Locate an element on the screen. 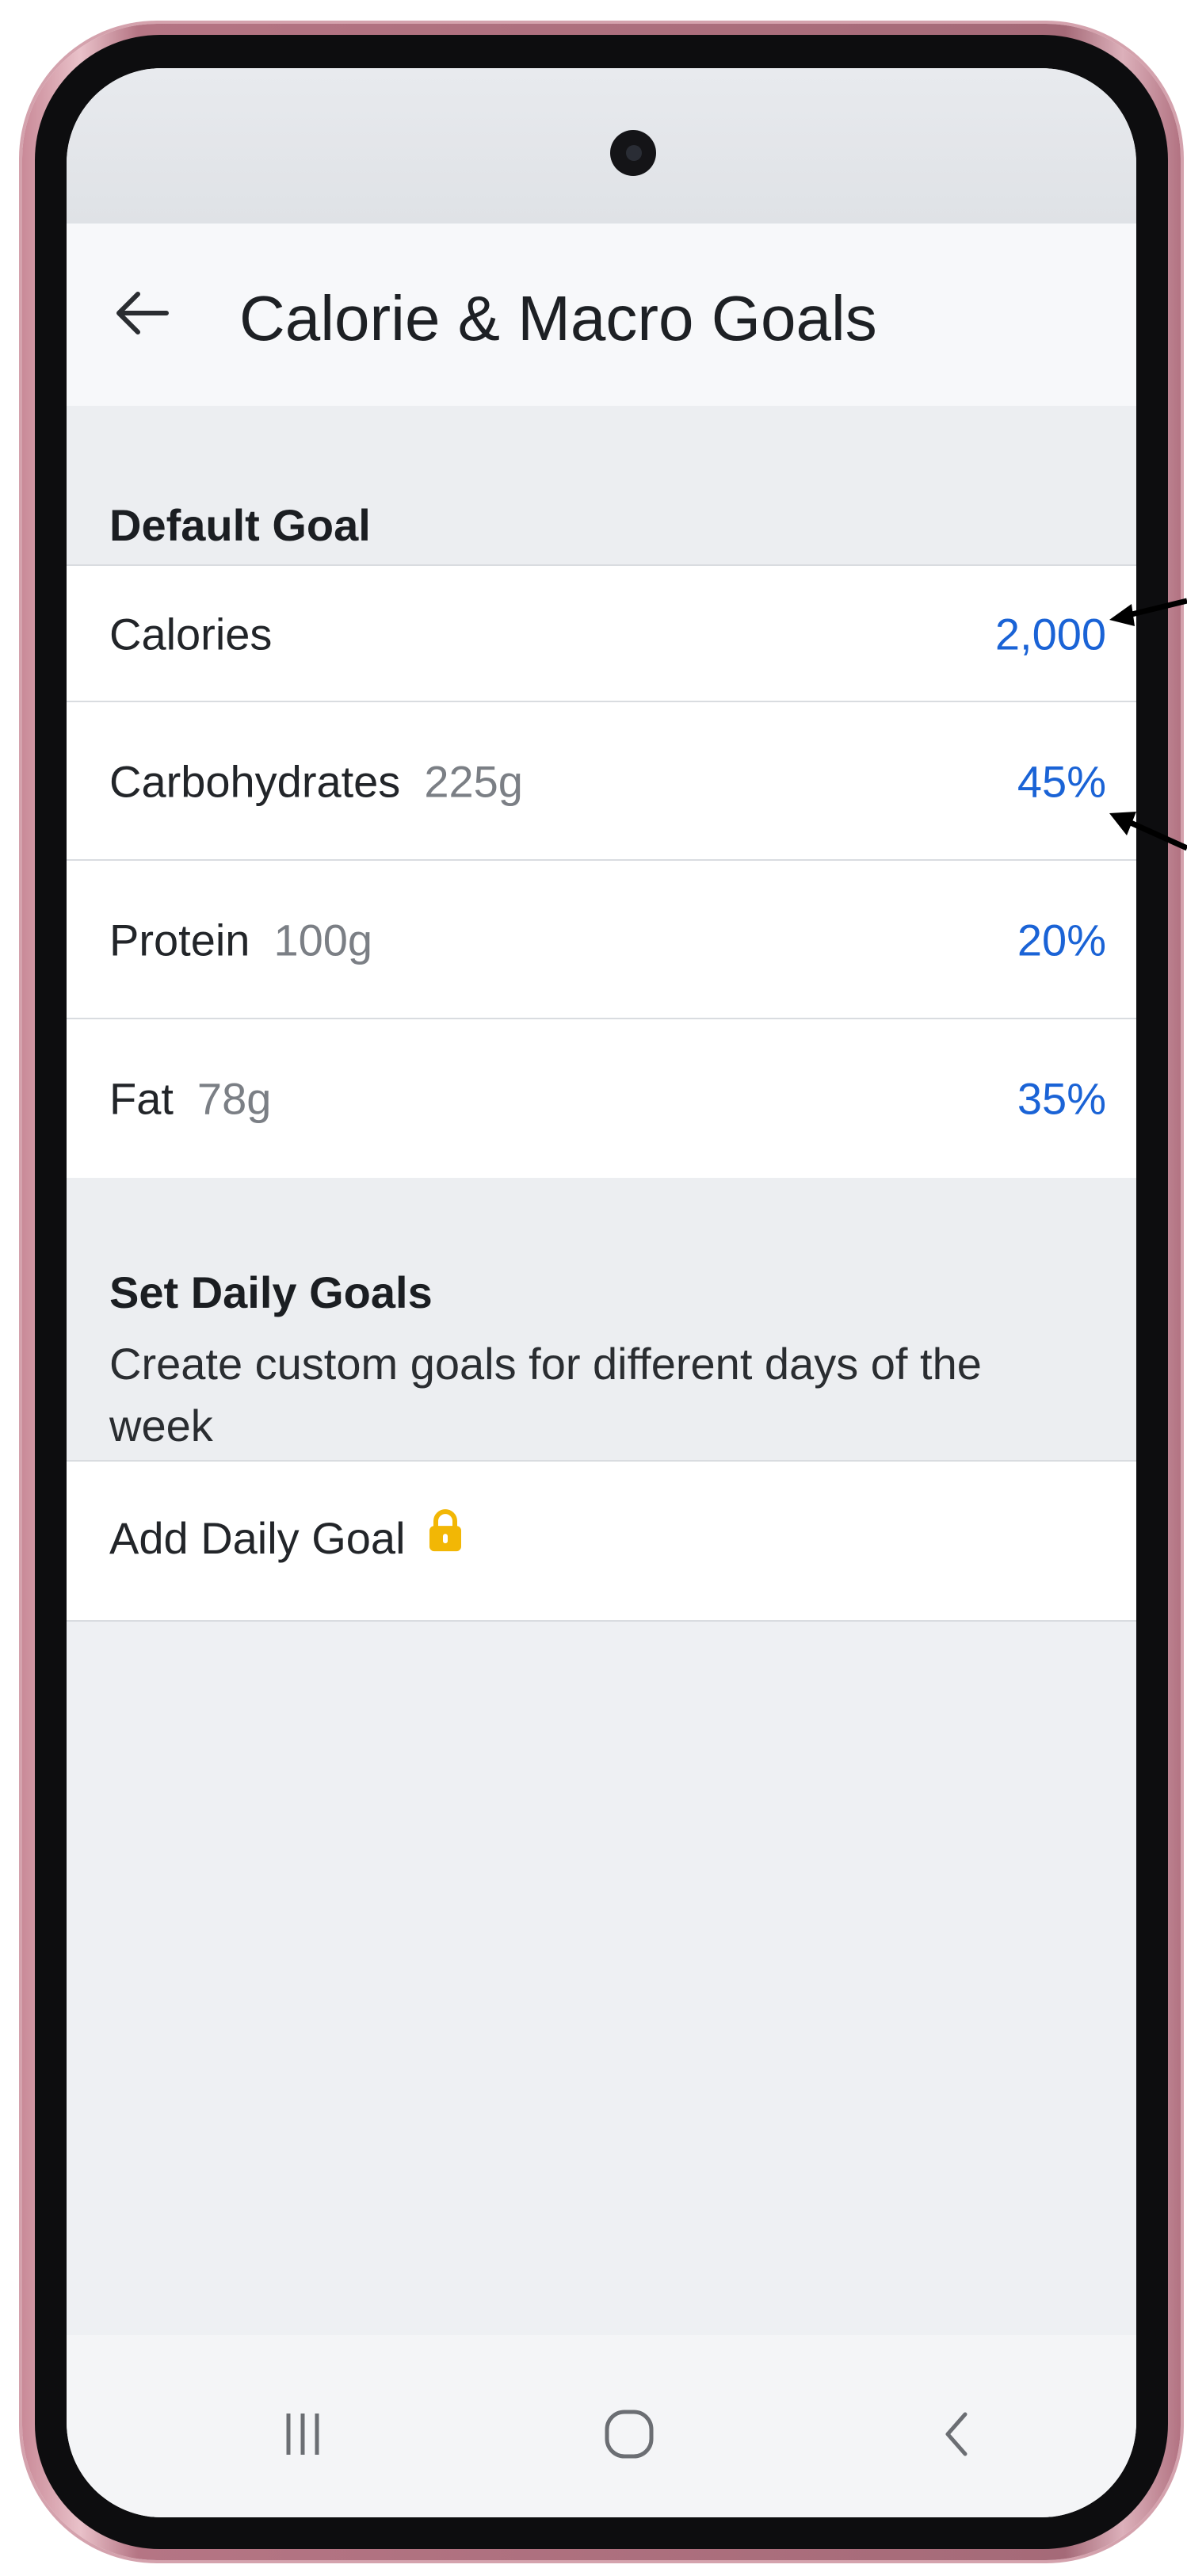 The width and height of the screenshot is (1187, 2576). nav-back-icon is located at coordinates (956, 2434).